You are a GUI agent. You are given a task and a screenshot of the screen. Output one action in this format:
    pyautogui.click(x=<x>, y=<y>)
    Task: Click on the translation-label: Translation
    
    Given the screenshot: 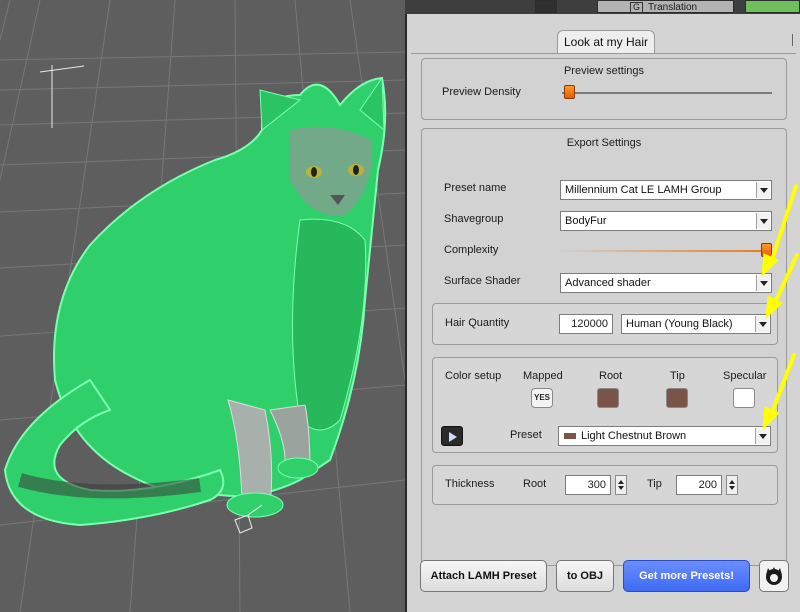 What is the action you would take?
    pyautogui.click(x=673, y=7)
    